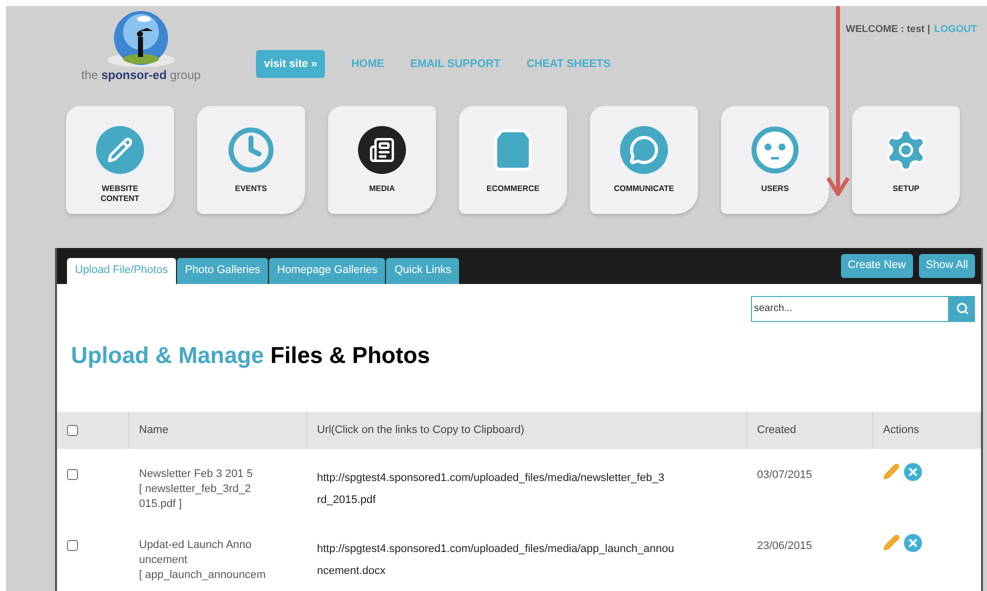 The height and width of the screenshot is (591, 987). I want to click on select-all-checkbox, so click(72, 430).